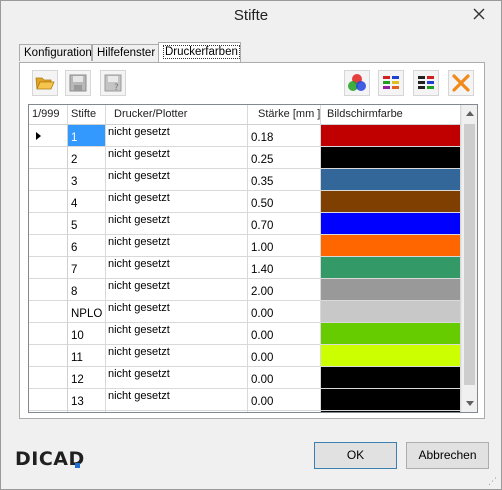 This screenshot has height=490, width=502. I want to click on table-row: 5 nicht gesetzt 0.70, so click(245, 224).